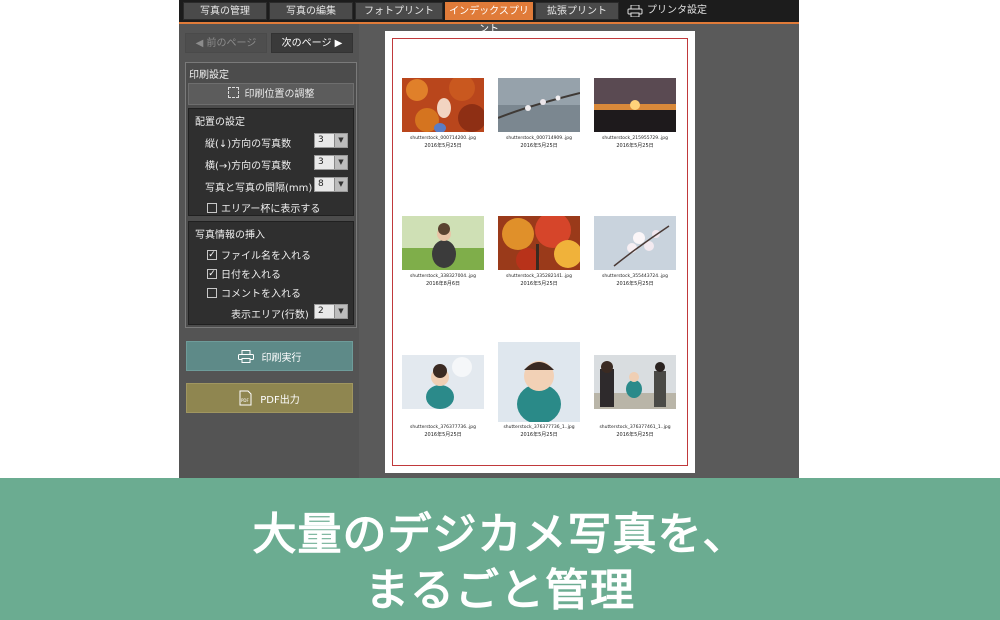  What do you see at coordinates (270, 315) in the screenshot?
I see `display-lines-label: 表示エリア(行数)` at bounding box center [270, 315].